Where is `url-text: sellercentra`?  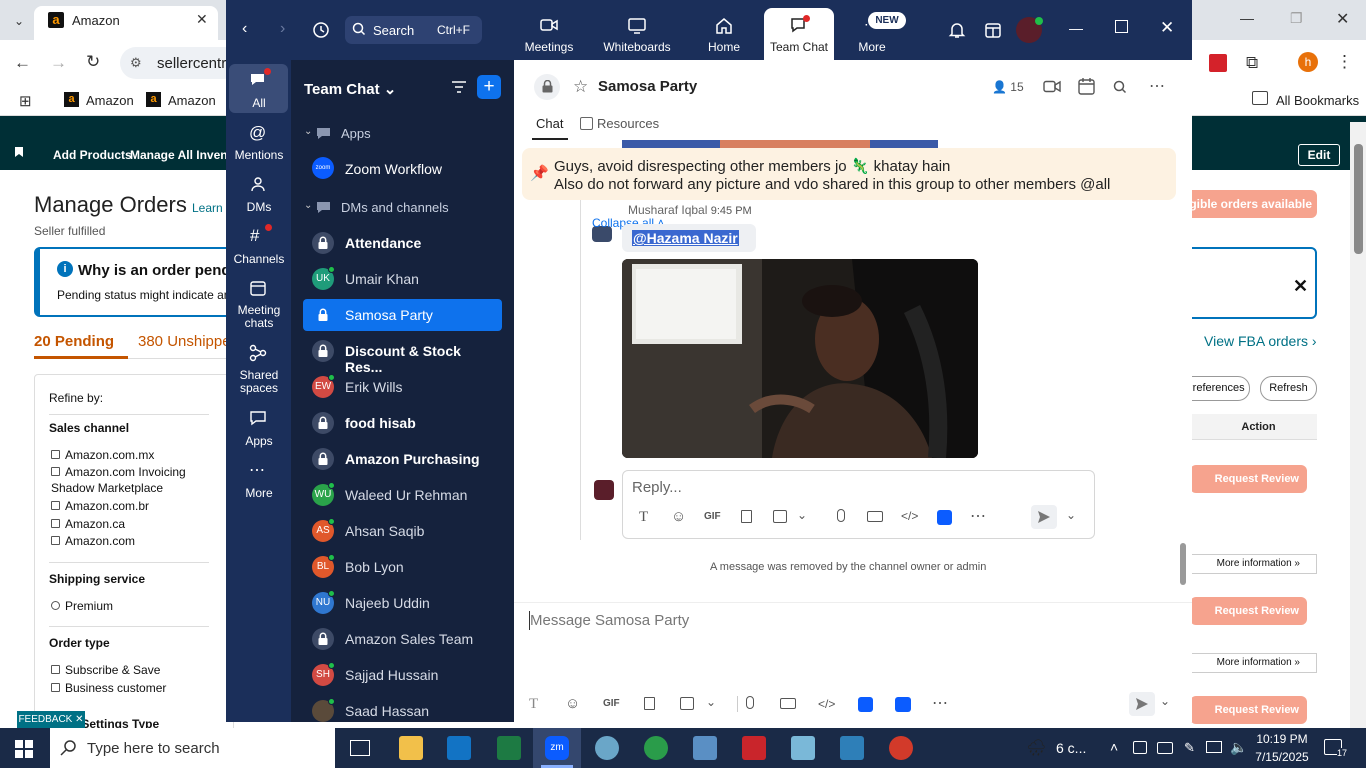
url-text: sellercentra is located at coordinates (196, 63).